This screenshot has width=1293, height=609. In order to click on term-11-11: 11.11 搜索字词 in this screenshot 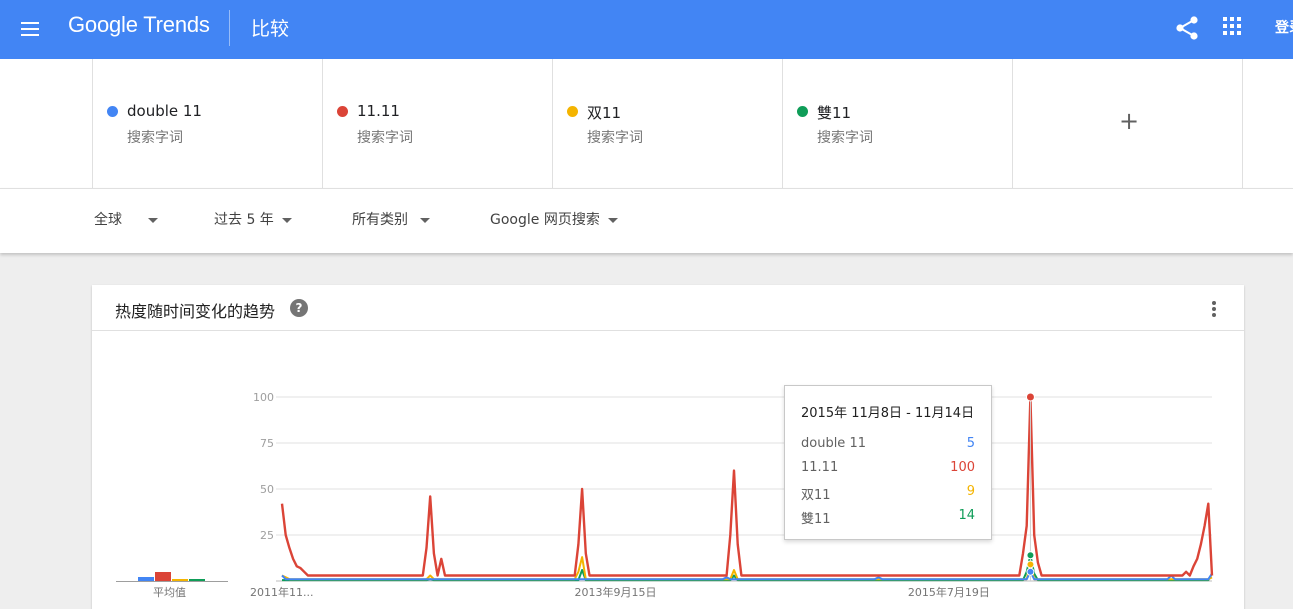, I will do `click(437, 123)`.